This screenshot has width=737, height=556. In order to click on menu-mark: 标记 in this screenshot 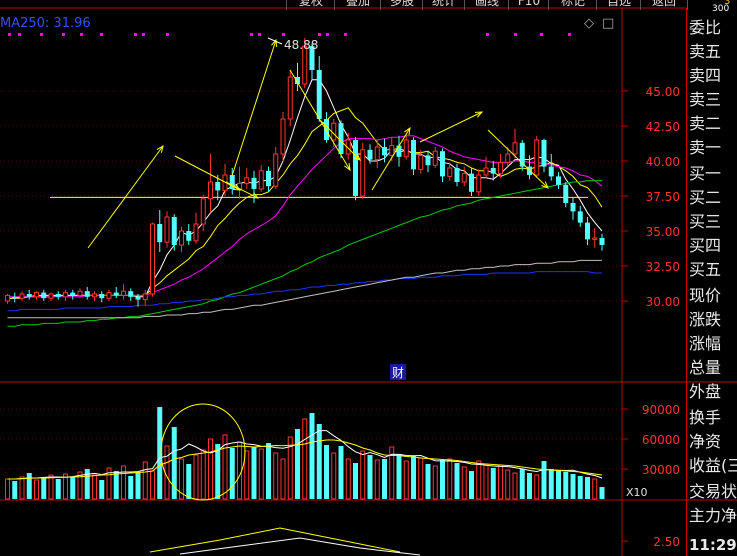, I will do `click(572, 5)`.